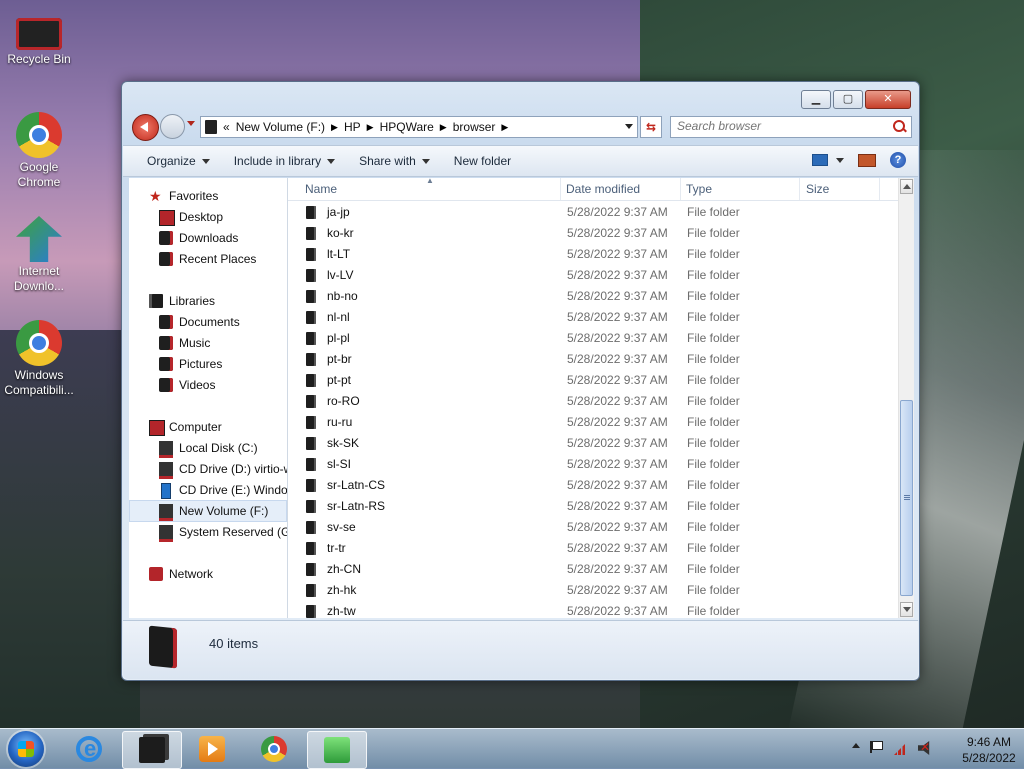 The height and width of the screenshot is (769, 1024). I want to click on close-button: ✕, so click(888, 99).